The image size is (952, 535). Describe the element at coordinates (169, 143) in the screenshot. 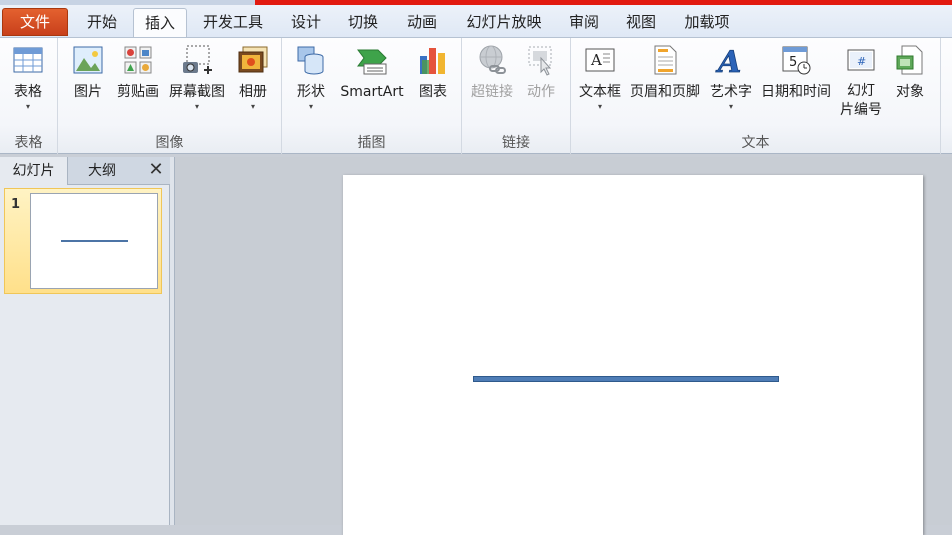

I see `group-label-images: 图像` at that location.